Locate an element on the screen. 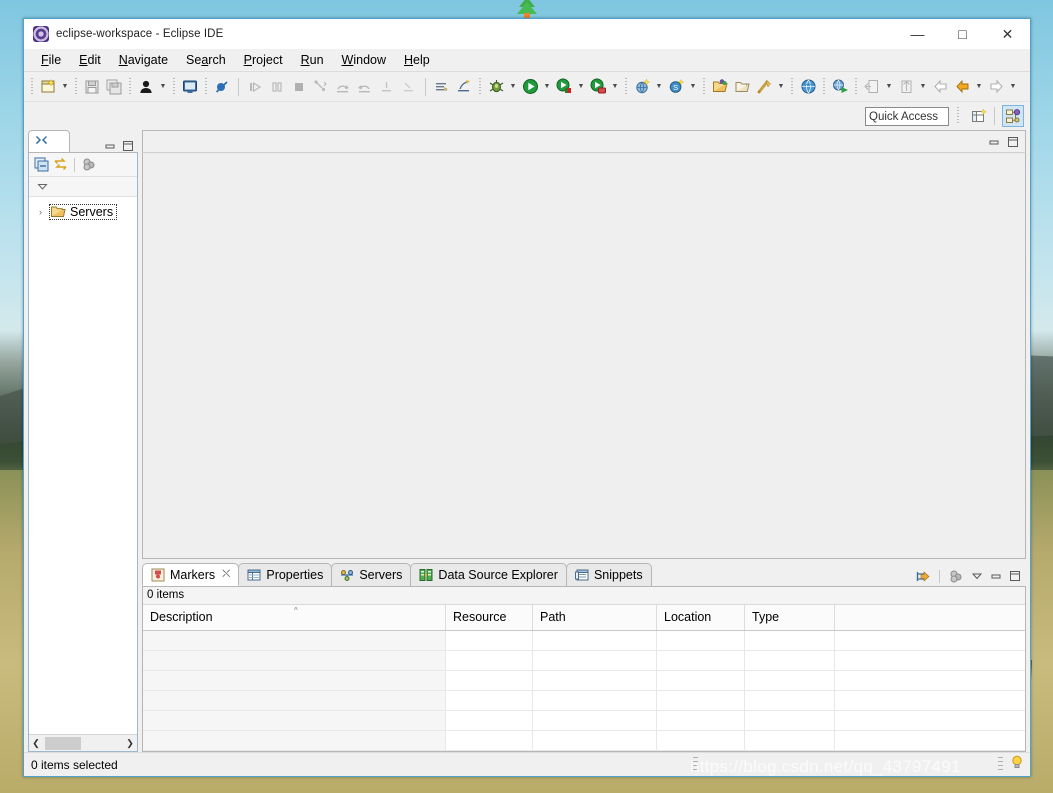  chevron-down-icon is located at coordinates (42, 187).